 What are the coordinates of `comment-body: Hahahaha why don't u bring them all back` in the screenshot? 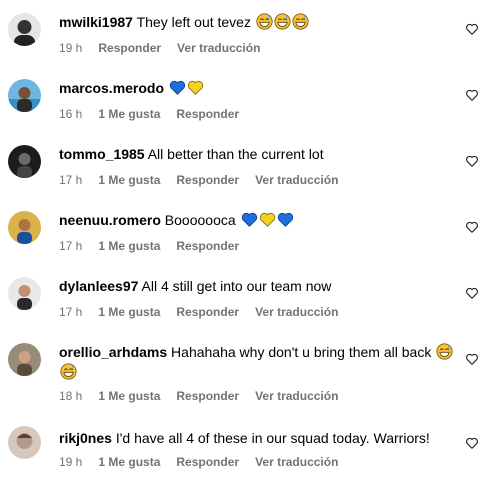 It's located at (301, 352).